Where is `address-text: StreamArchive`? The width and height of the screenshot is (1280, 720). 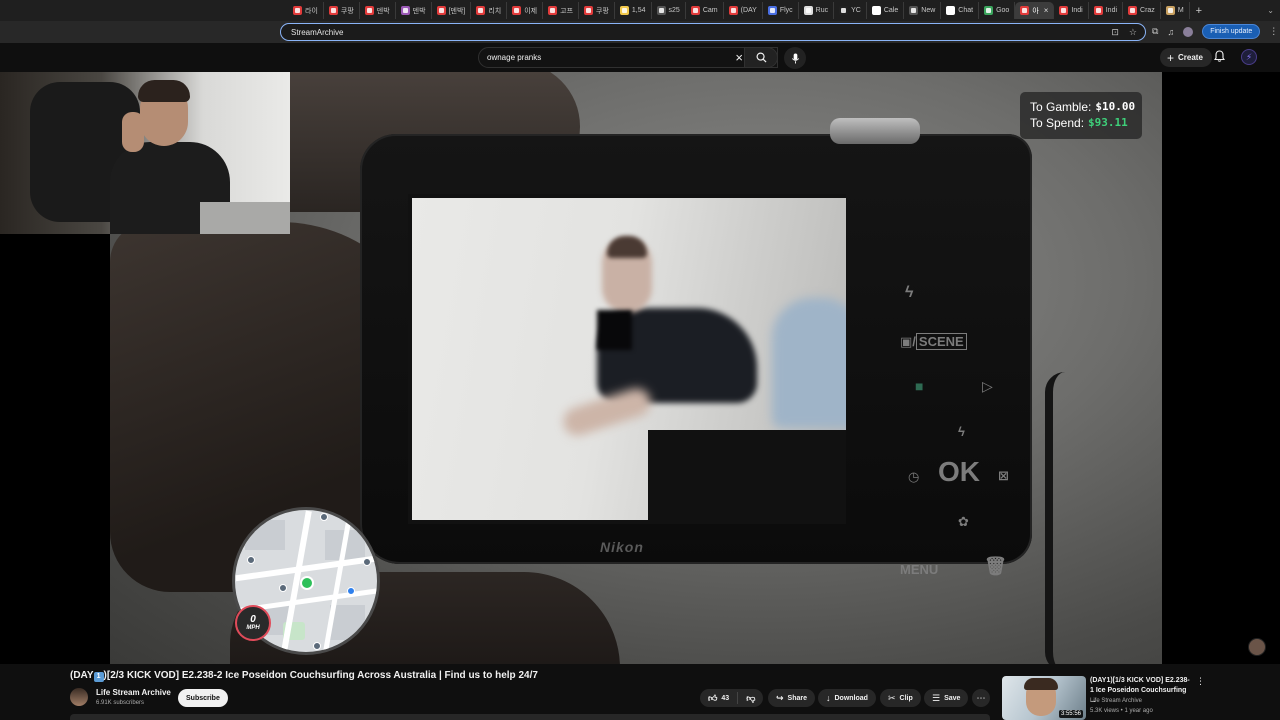 address-text: StreamArchive is located at coordinates (317, 32).